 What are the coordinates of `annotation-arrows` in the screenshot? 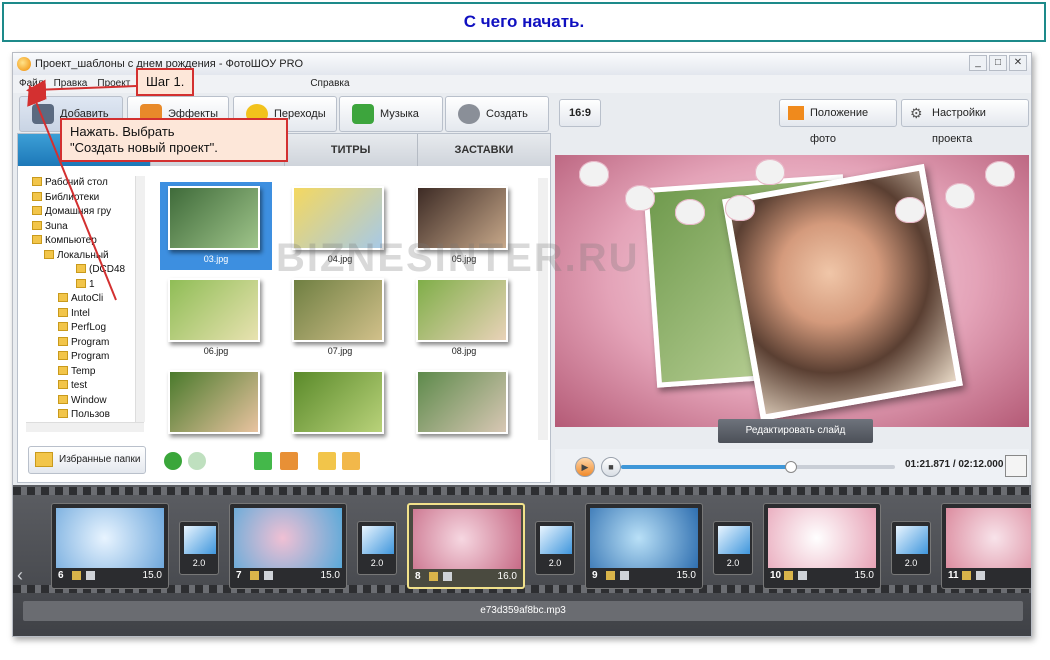 It's located at (81, 190).